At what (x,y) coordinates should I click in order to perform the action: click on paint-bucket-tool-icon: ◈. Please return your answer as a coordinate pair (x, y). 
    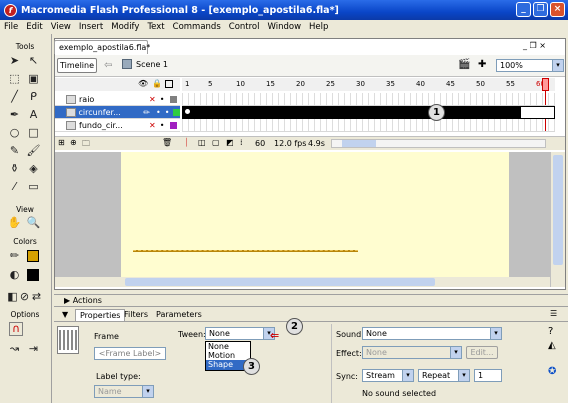
    Looking at the image, I should click on (33, 168).